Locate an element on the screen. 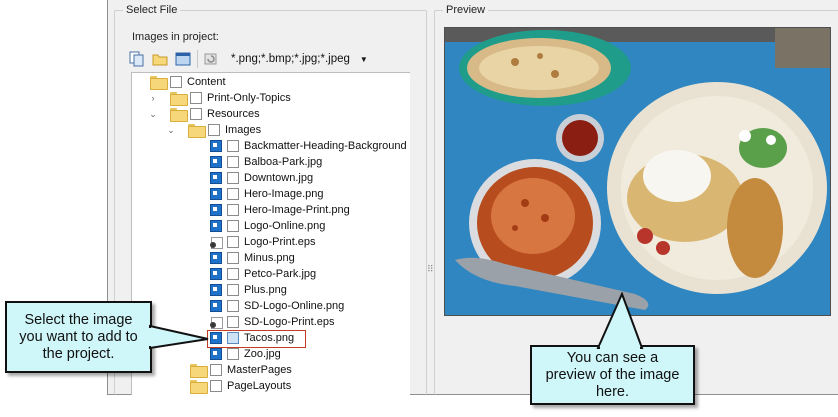  tree-item-file: Zoo.jpg is located at coordinates (245, 354).